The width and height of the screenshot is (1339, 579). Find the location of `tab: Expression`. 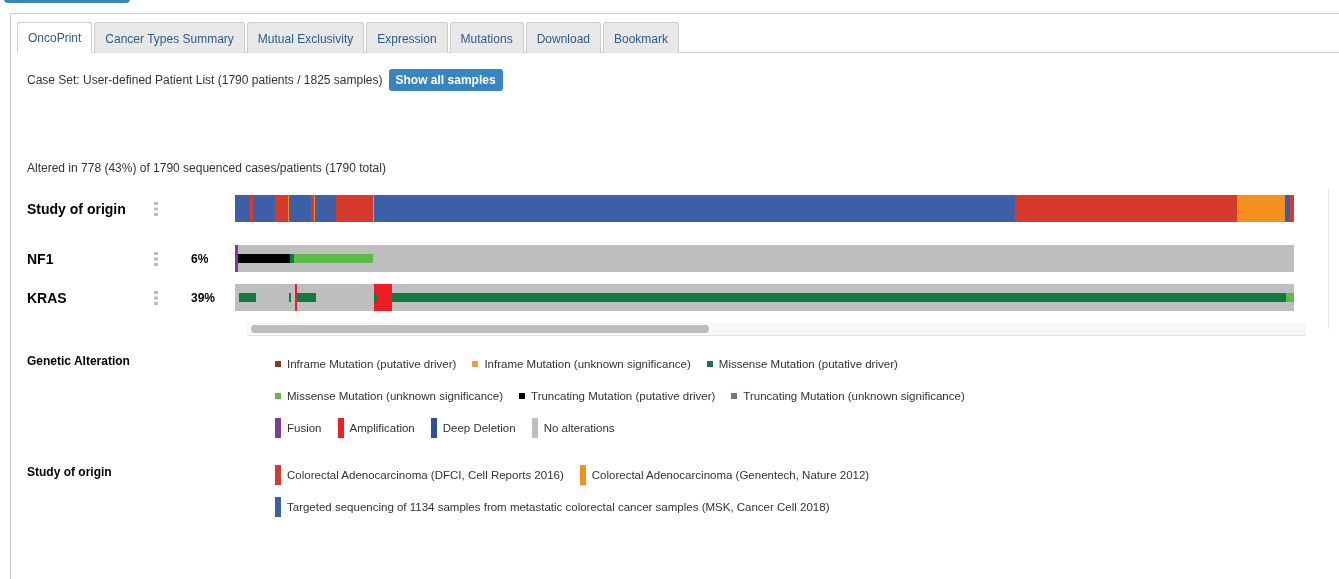

tab: Expression is located at coordinates (407, 37).